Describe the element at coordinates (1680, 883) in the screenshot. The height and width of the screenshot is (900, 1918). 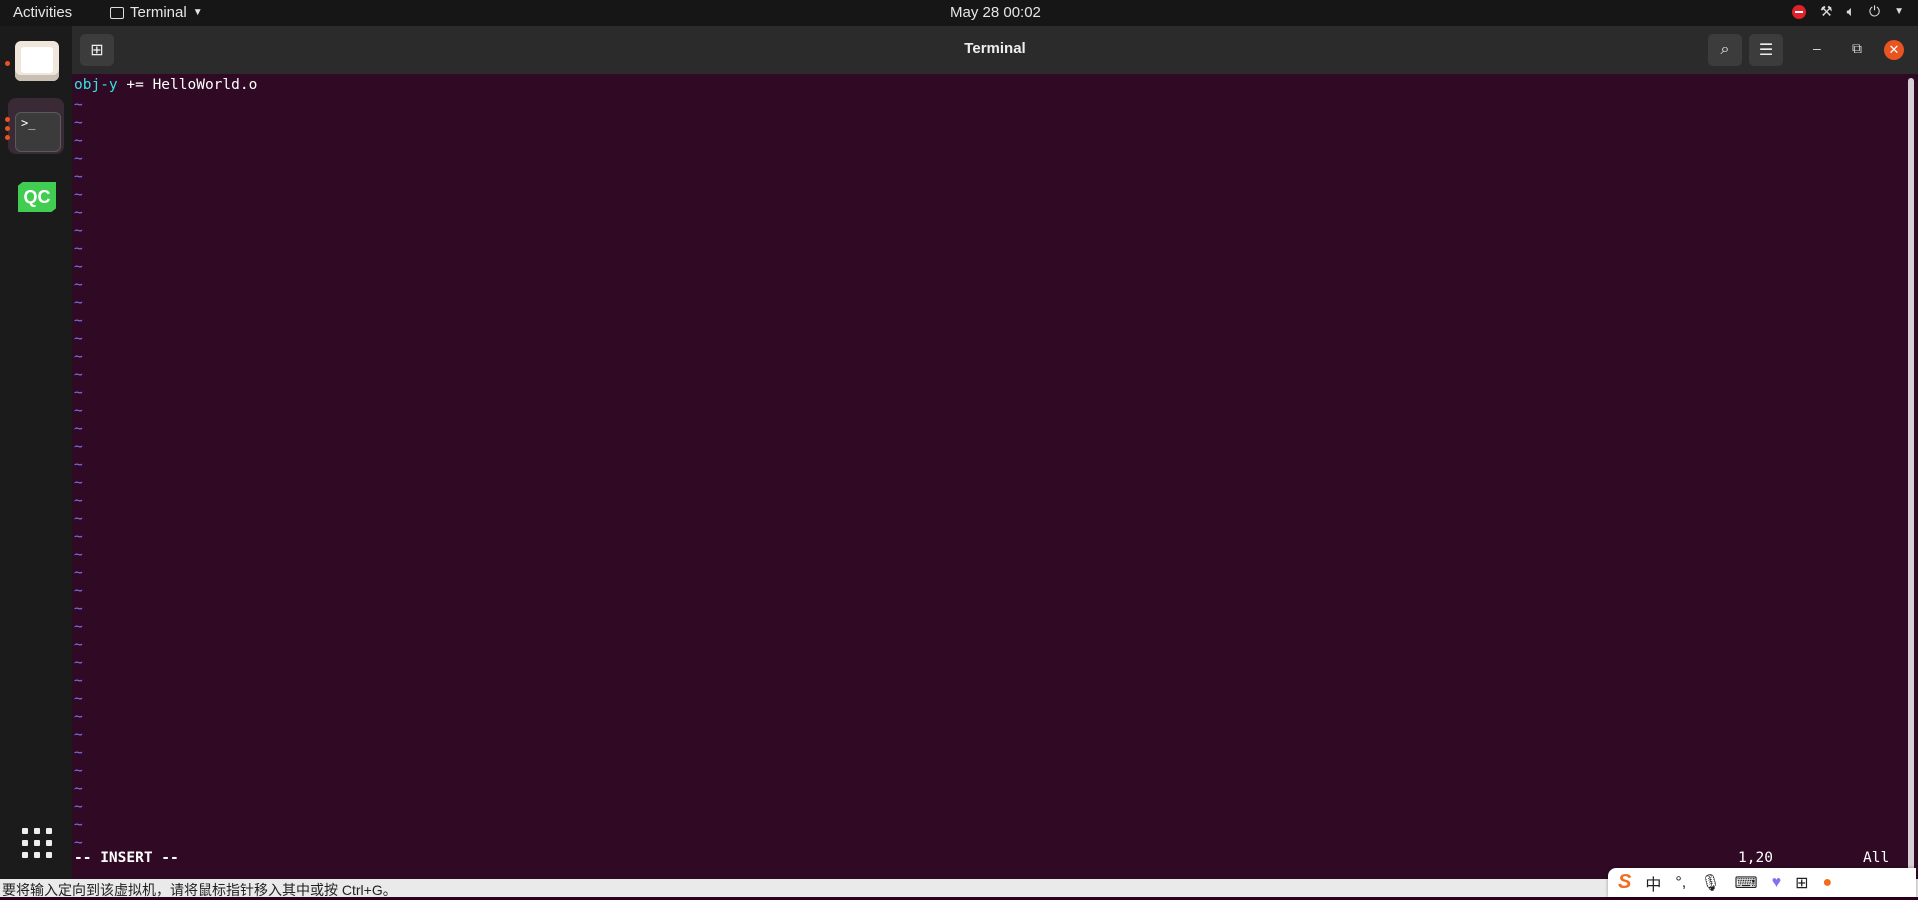
I see `punctuation-toggle: °,` at that location.